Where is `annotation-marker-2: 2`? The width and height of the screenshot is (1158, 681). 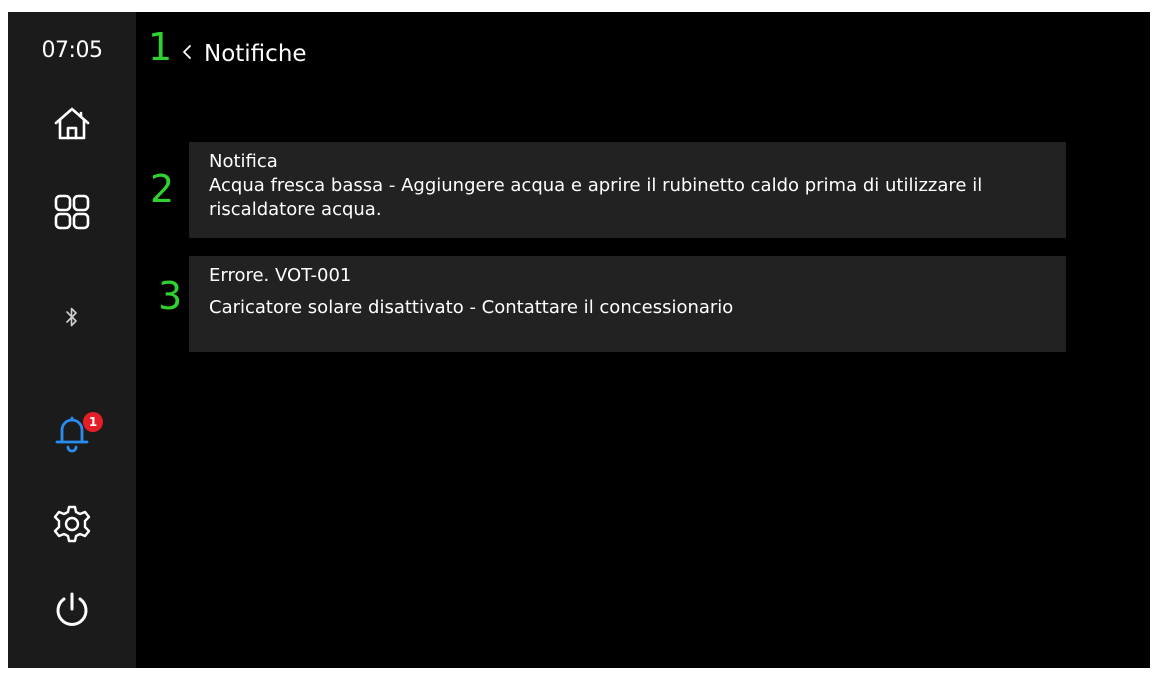
annotation-marker-2: 2 is located at coordinates (162, 189).